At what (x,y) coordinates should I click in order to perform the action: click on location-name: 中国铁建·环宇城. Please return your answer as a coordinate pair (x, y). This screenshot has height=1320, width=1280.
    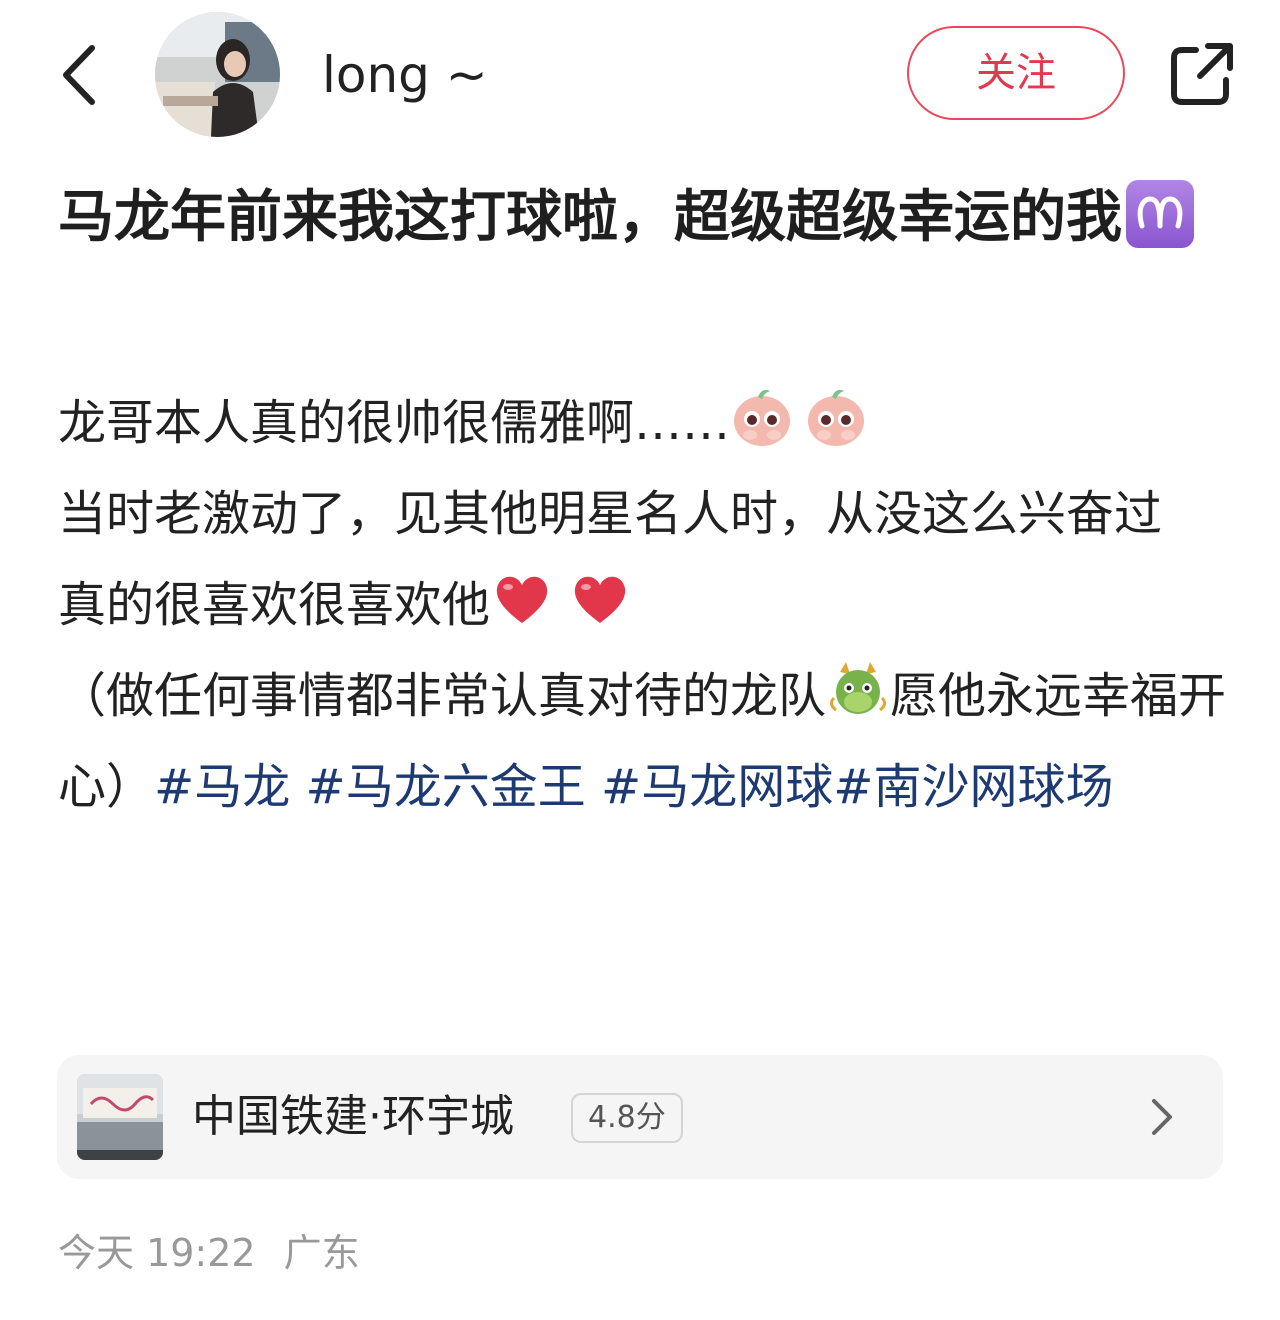
    Looking at the image, I should click on (353, 1116).